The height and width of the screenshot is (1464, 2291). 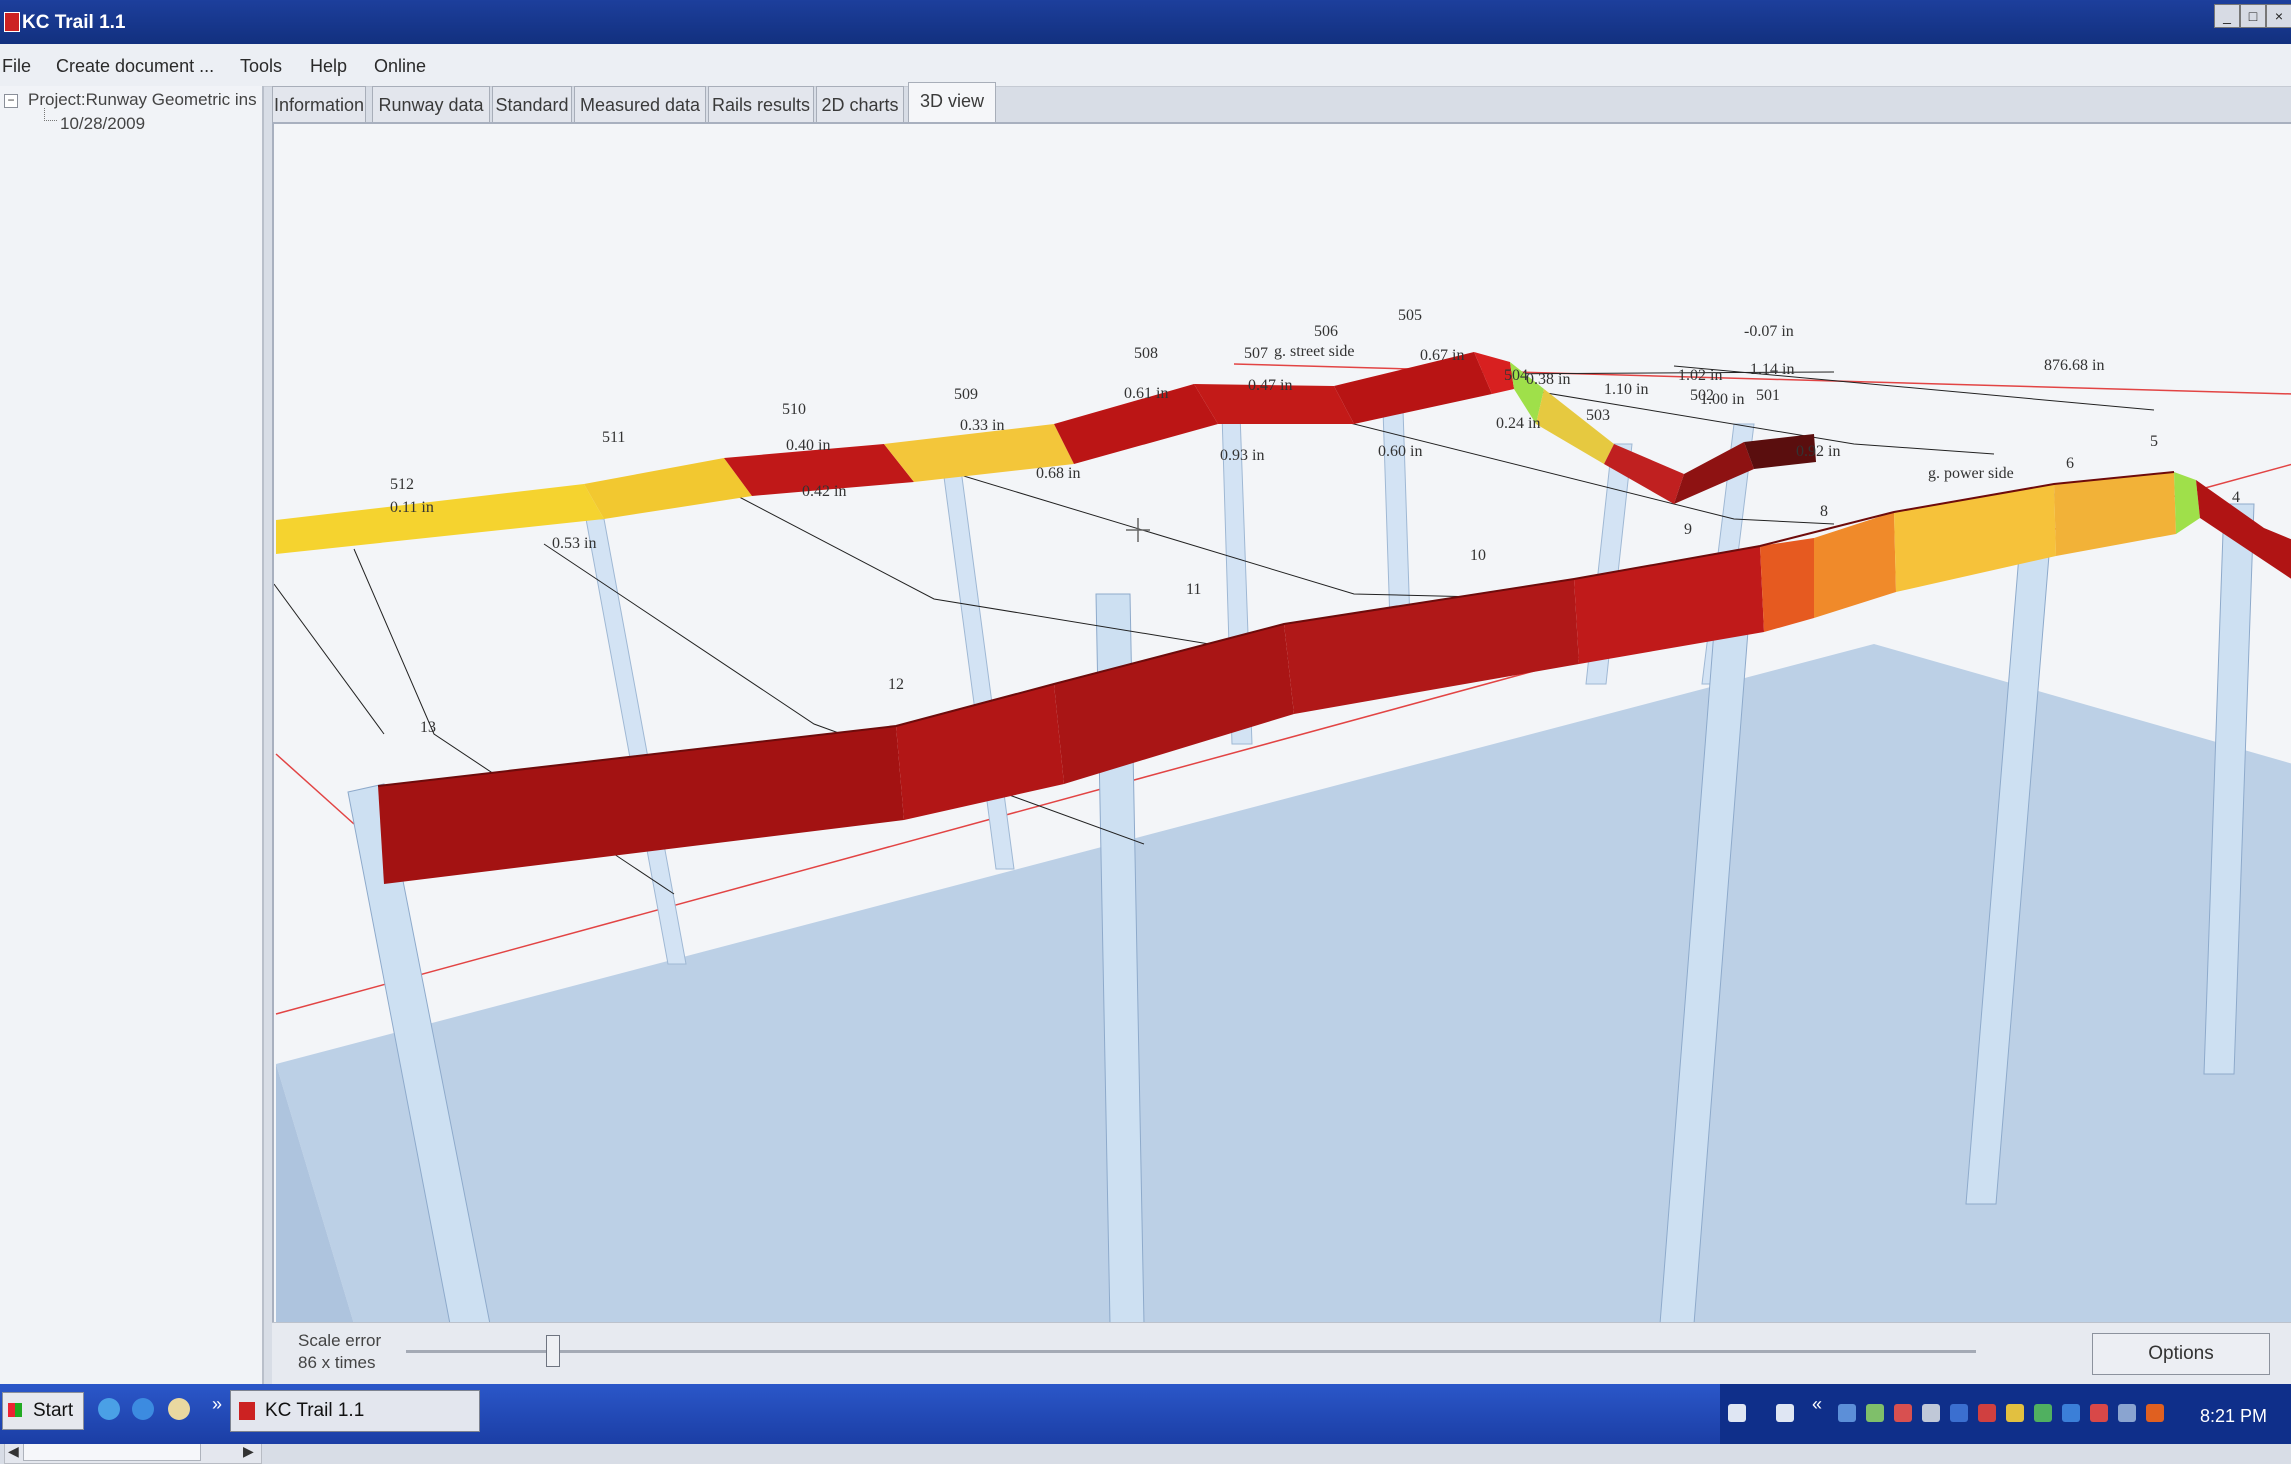 I want to click on frame-label: 505, so click(x=1410, y=315).